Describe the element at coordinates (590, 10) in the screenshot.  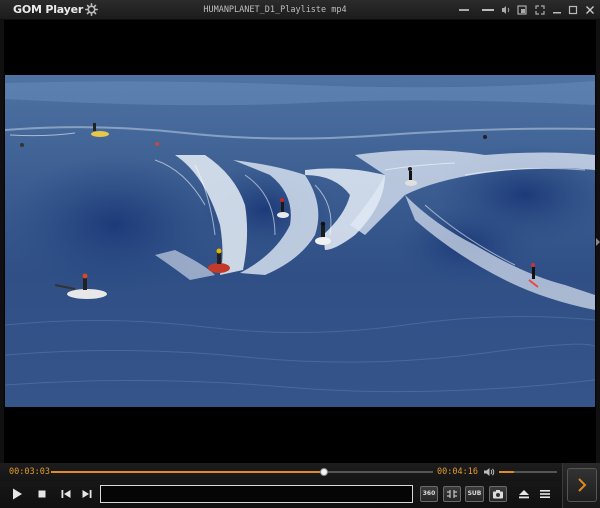
I see `close-icon` at that location.